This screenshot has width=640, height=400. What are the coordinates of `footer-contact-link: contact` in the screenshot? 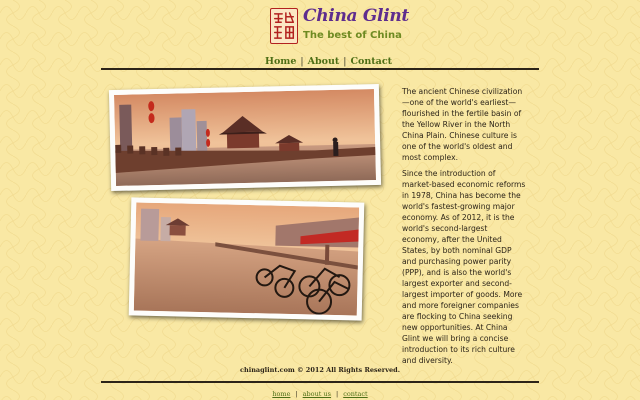 It's located at (355, 394).